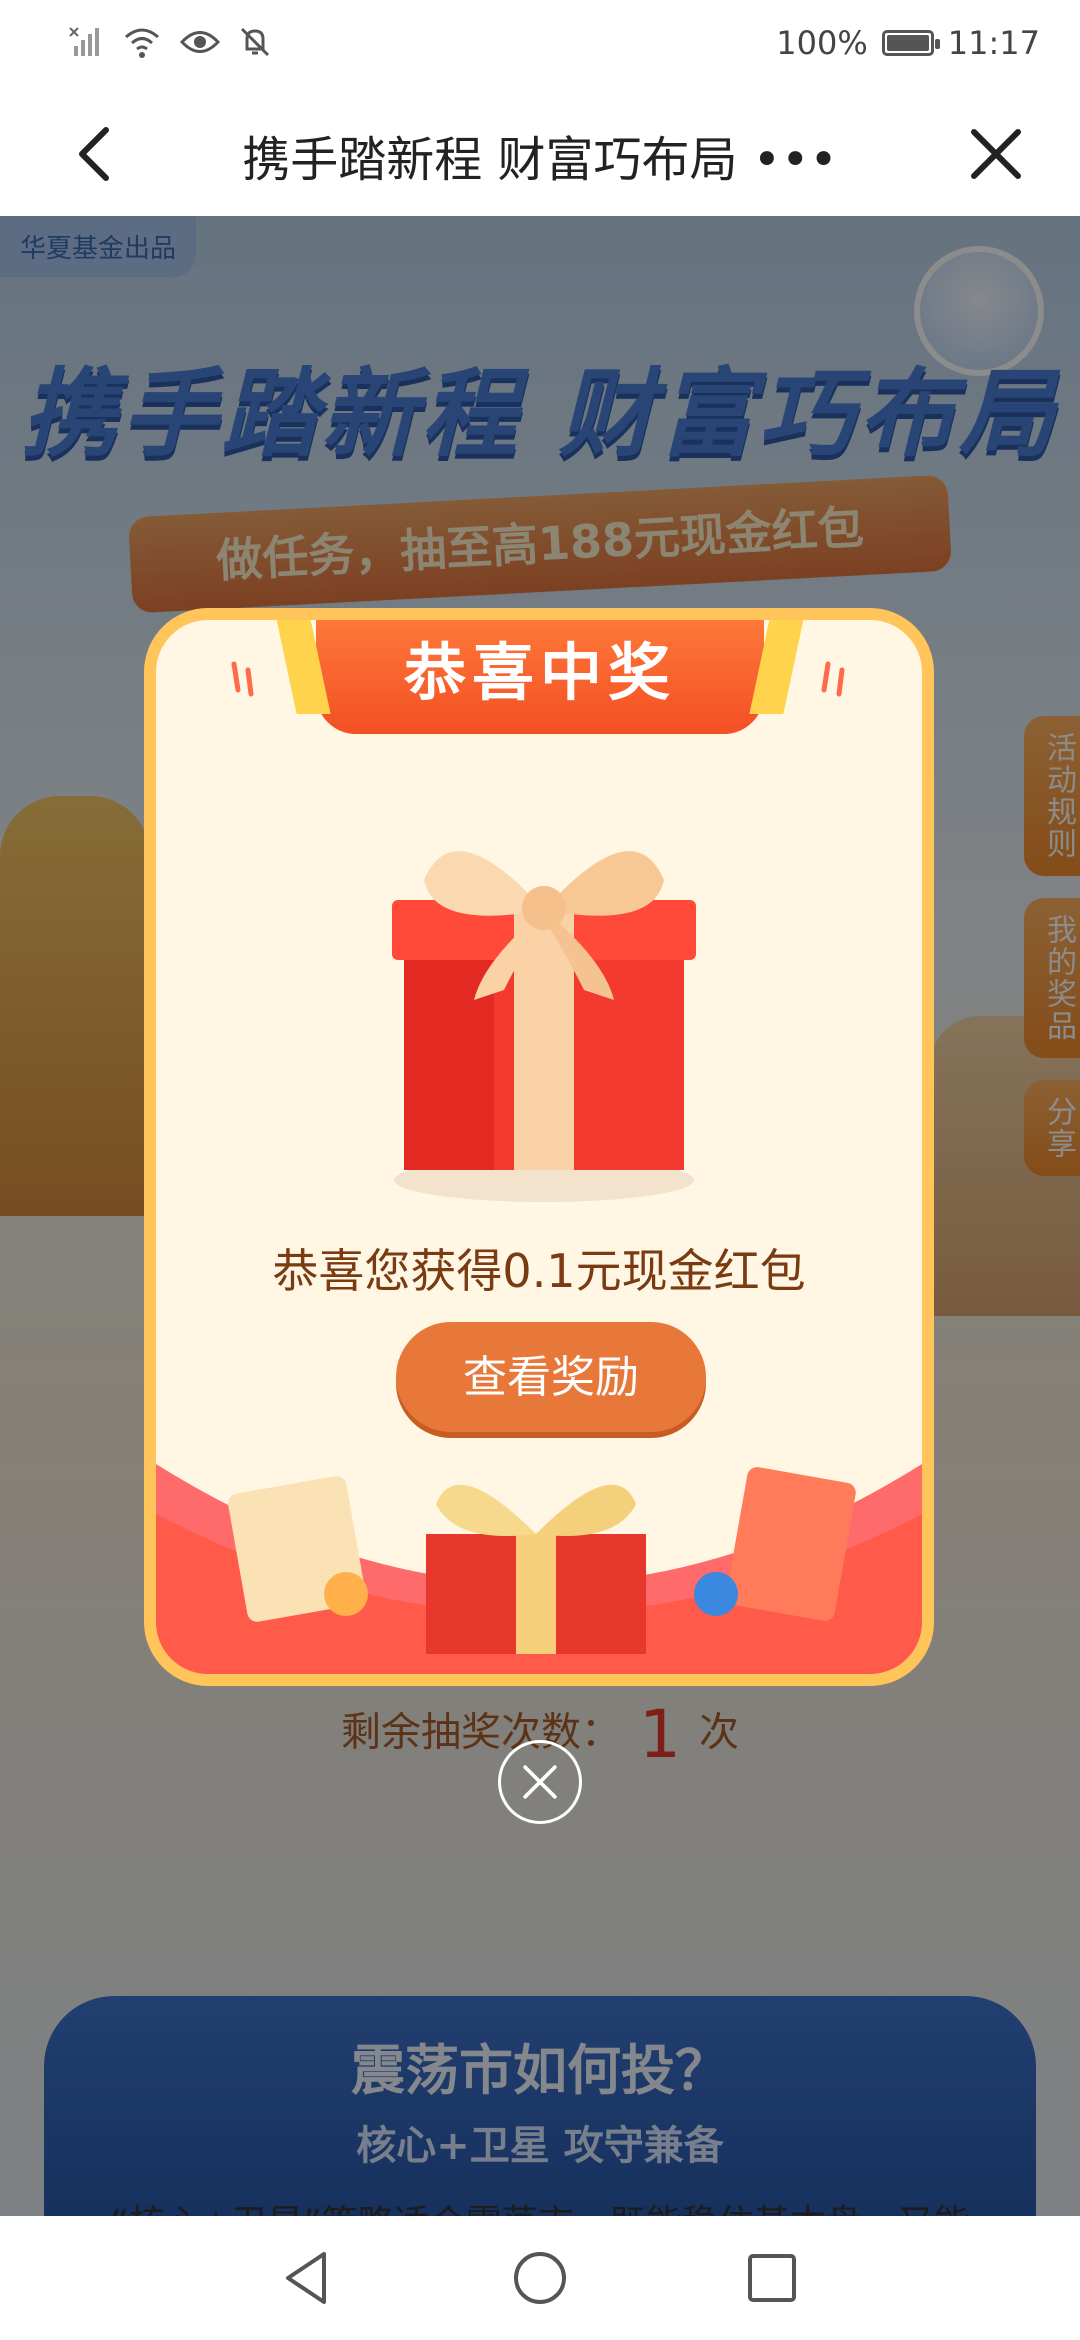  I want to click on sparkle-right-icon, so click(833, 679).